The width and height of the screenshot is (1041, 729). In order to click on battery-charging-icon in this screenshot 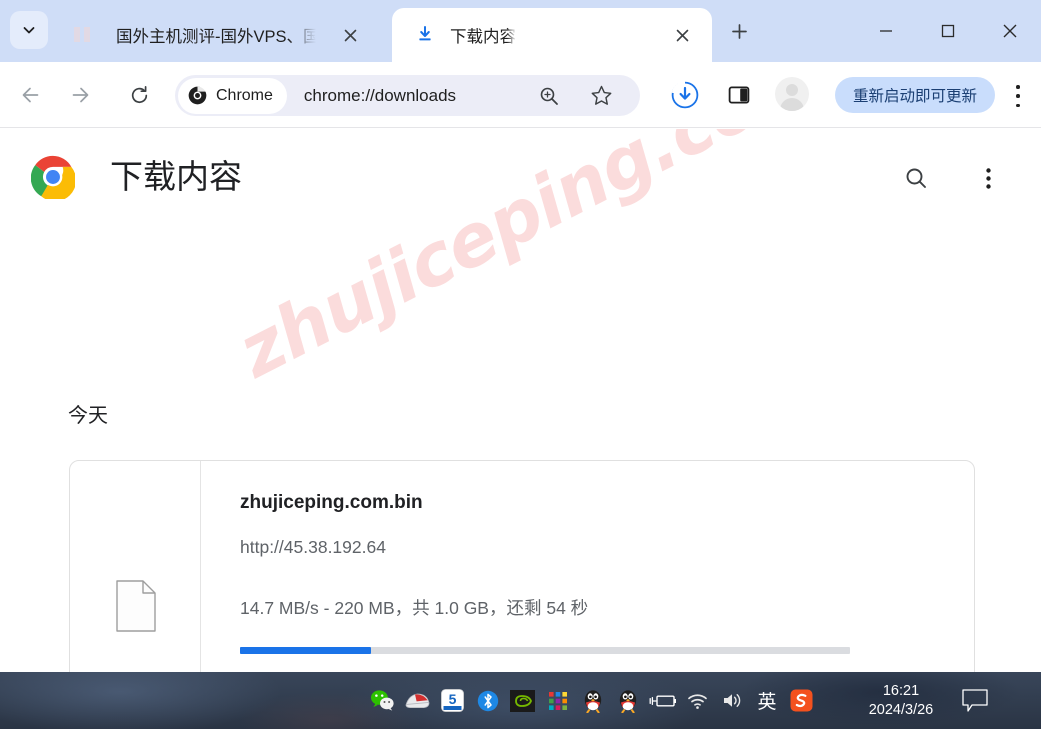, I will do `click(662, 700)`.